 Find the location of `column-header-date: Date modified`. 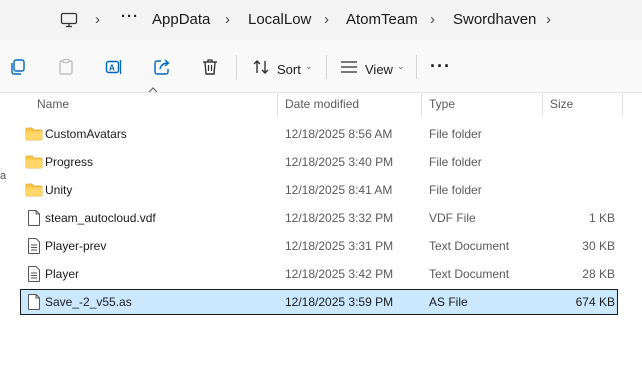

column-header-date: Date modified is located at coordinates (322, 104).